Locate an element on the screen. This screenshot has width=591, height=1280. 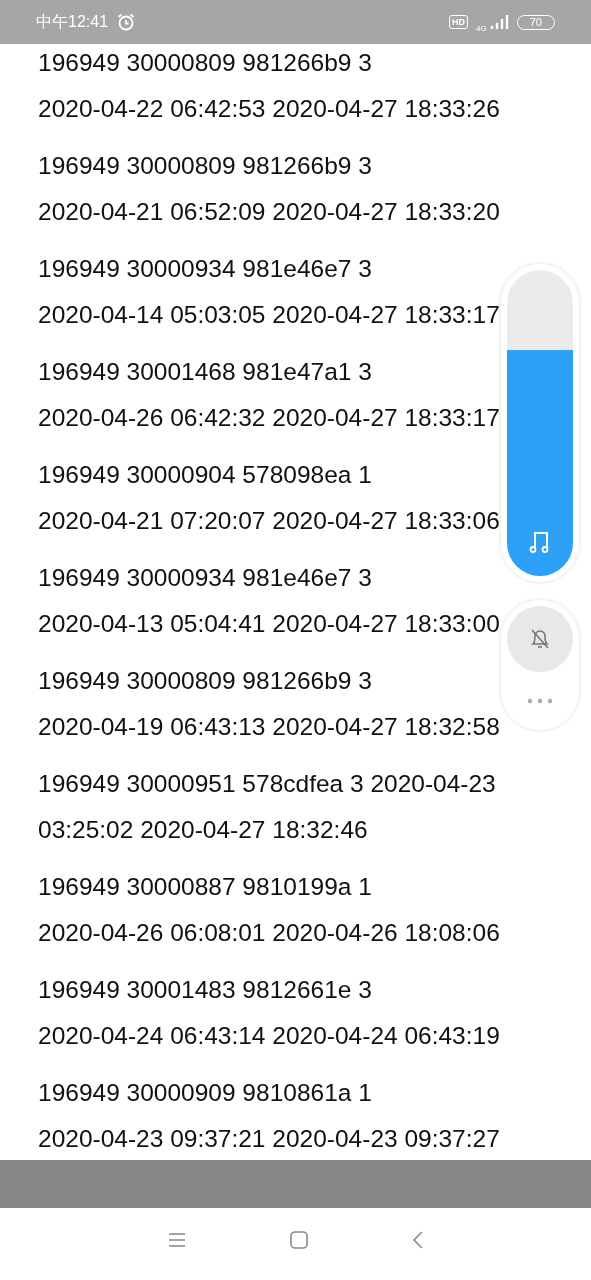
record-line: 2020-04-24 06:43:14 2020-04-24 06:43:19 is located at coordinates (269, 1036).